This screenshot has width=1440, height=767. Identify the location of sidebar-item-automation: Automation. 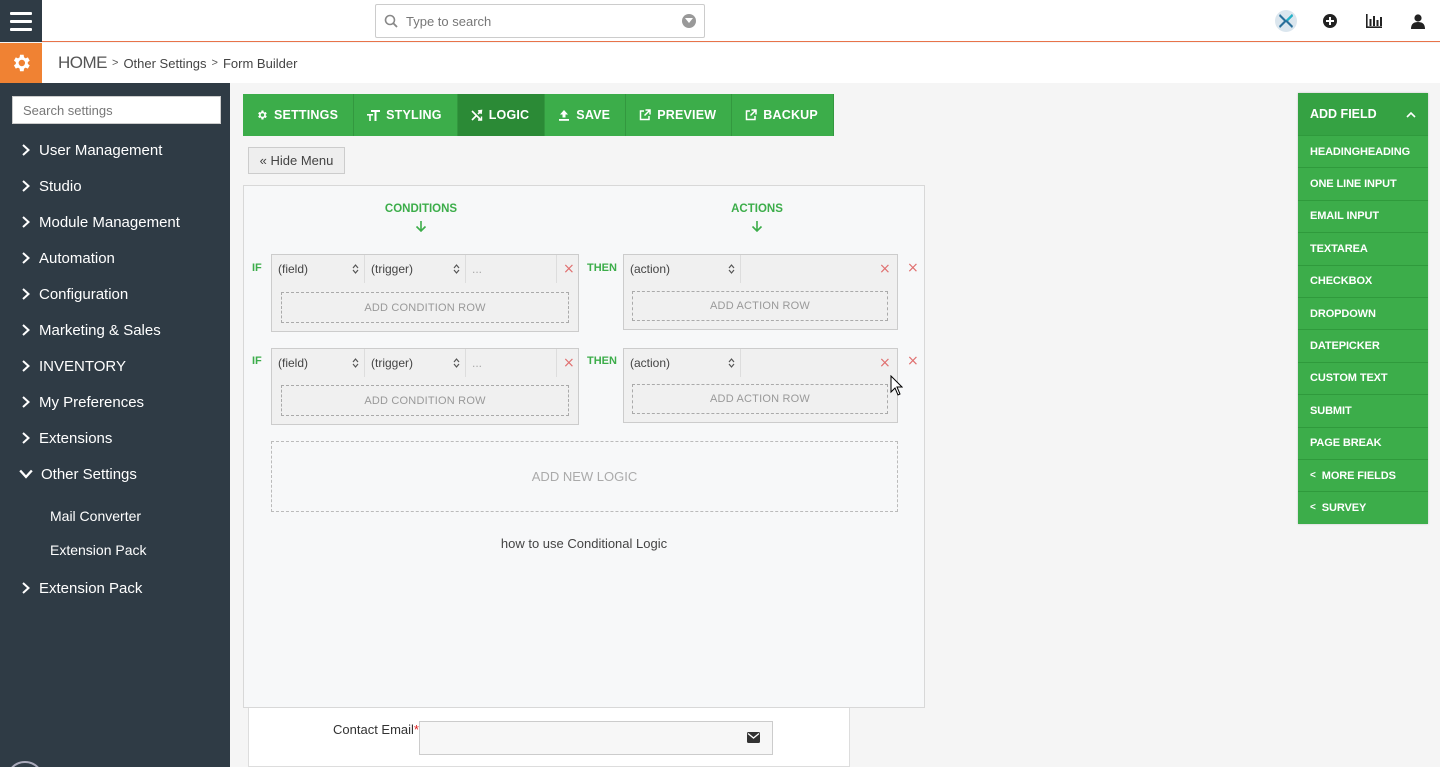
(115, 258).